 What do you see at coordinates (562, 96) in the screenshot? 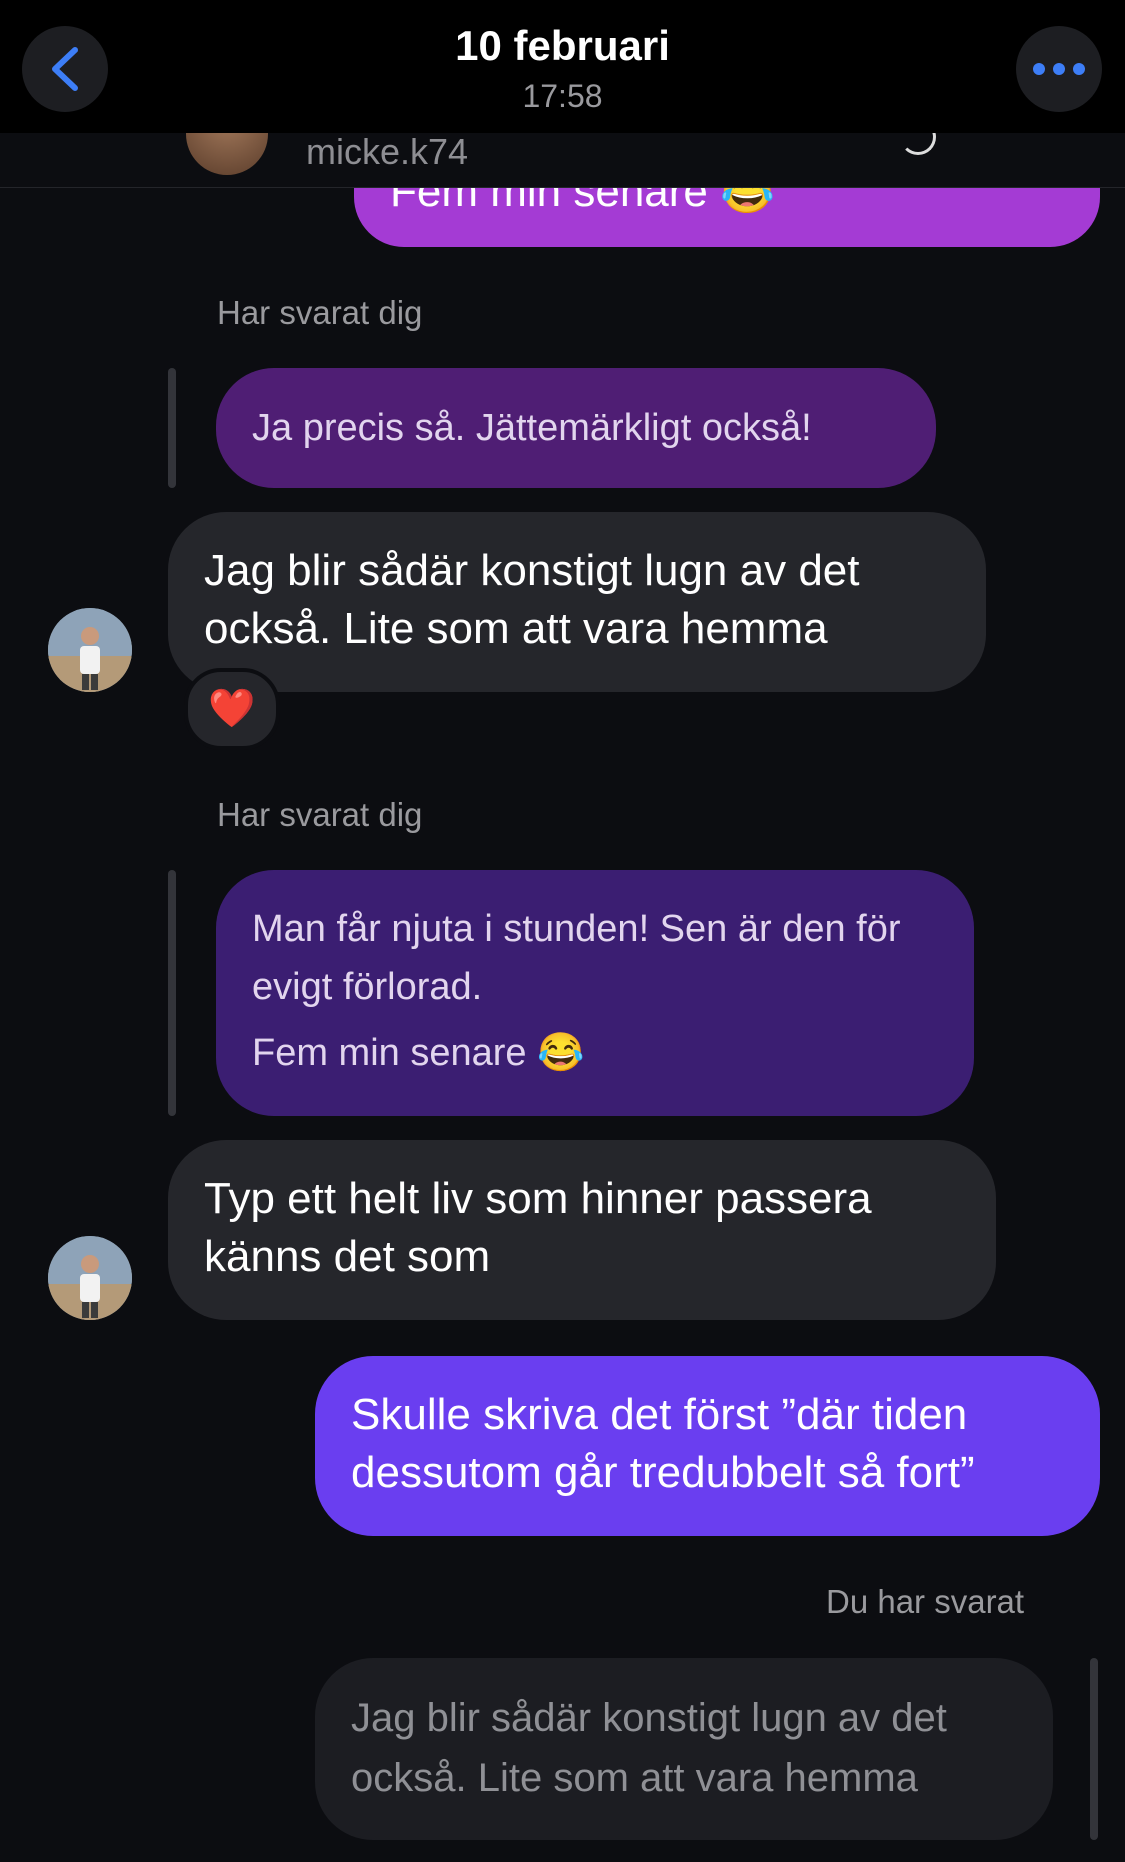
I see `conversation-time: 17:58` at bounding box center [562, 96].